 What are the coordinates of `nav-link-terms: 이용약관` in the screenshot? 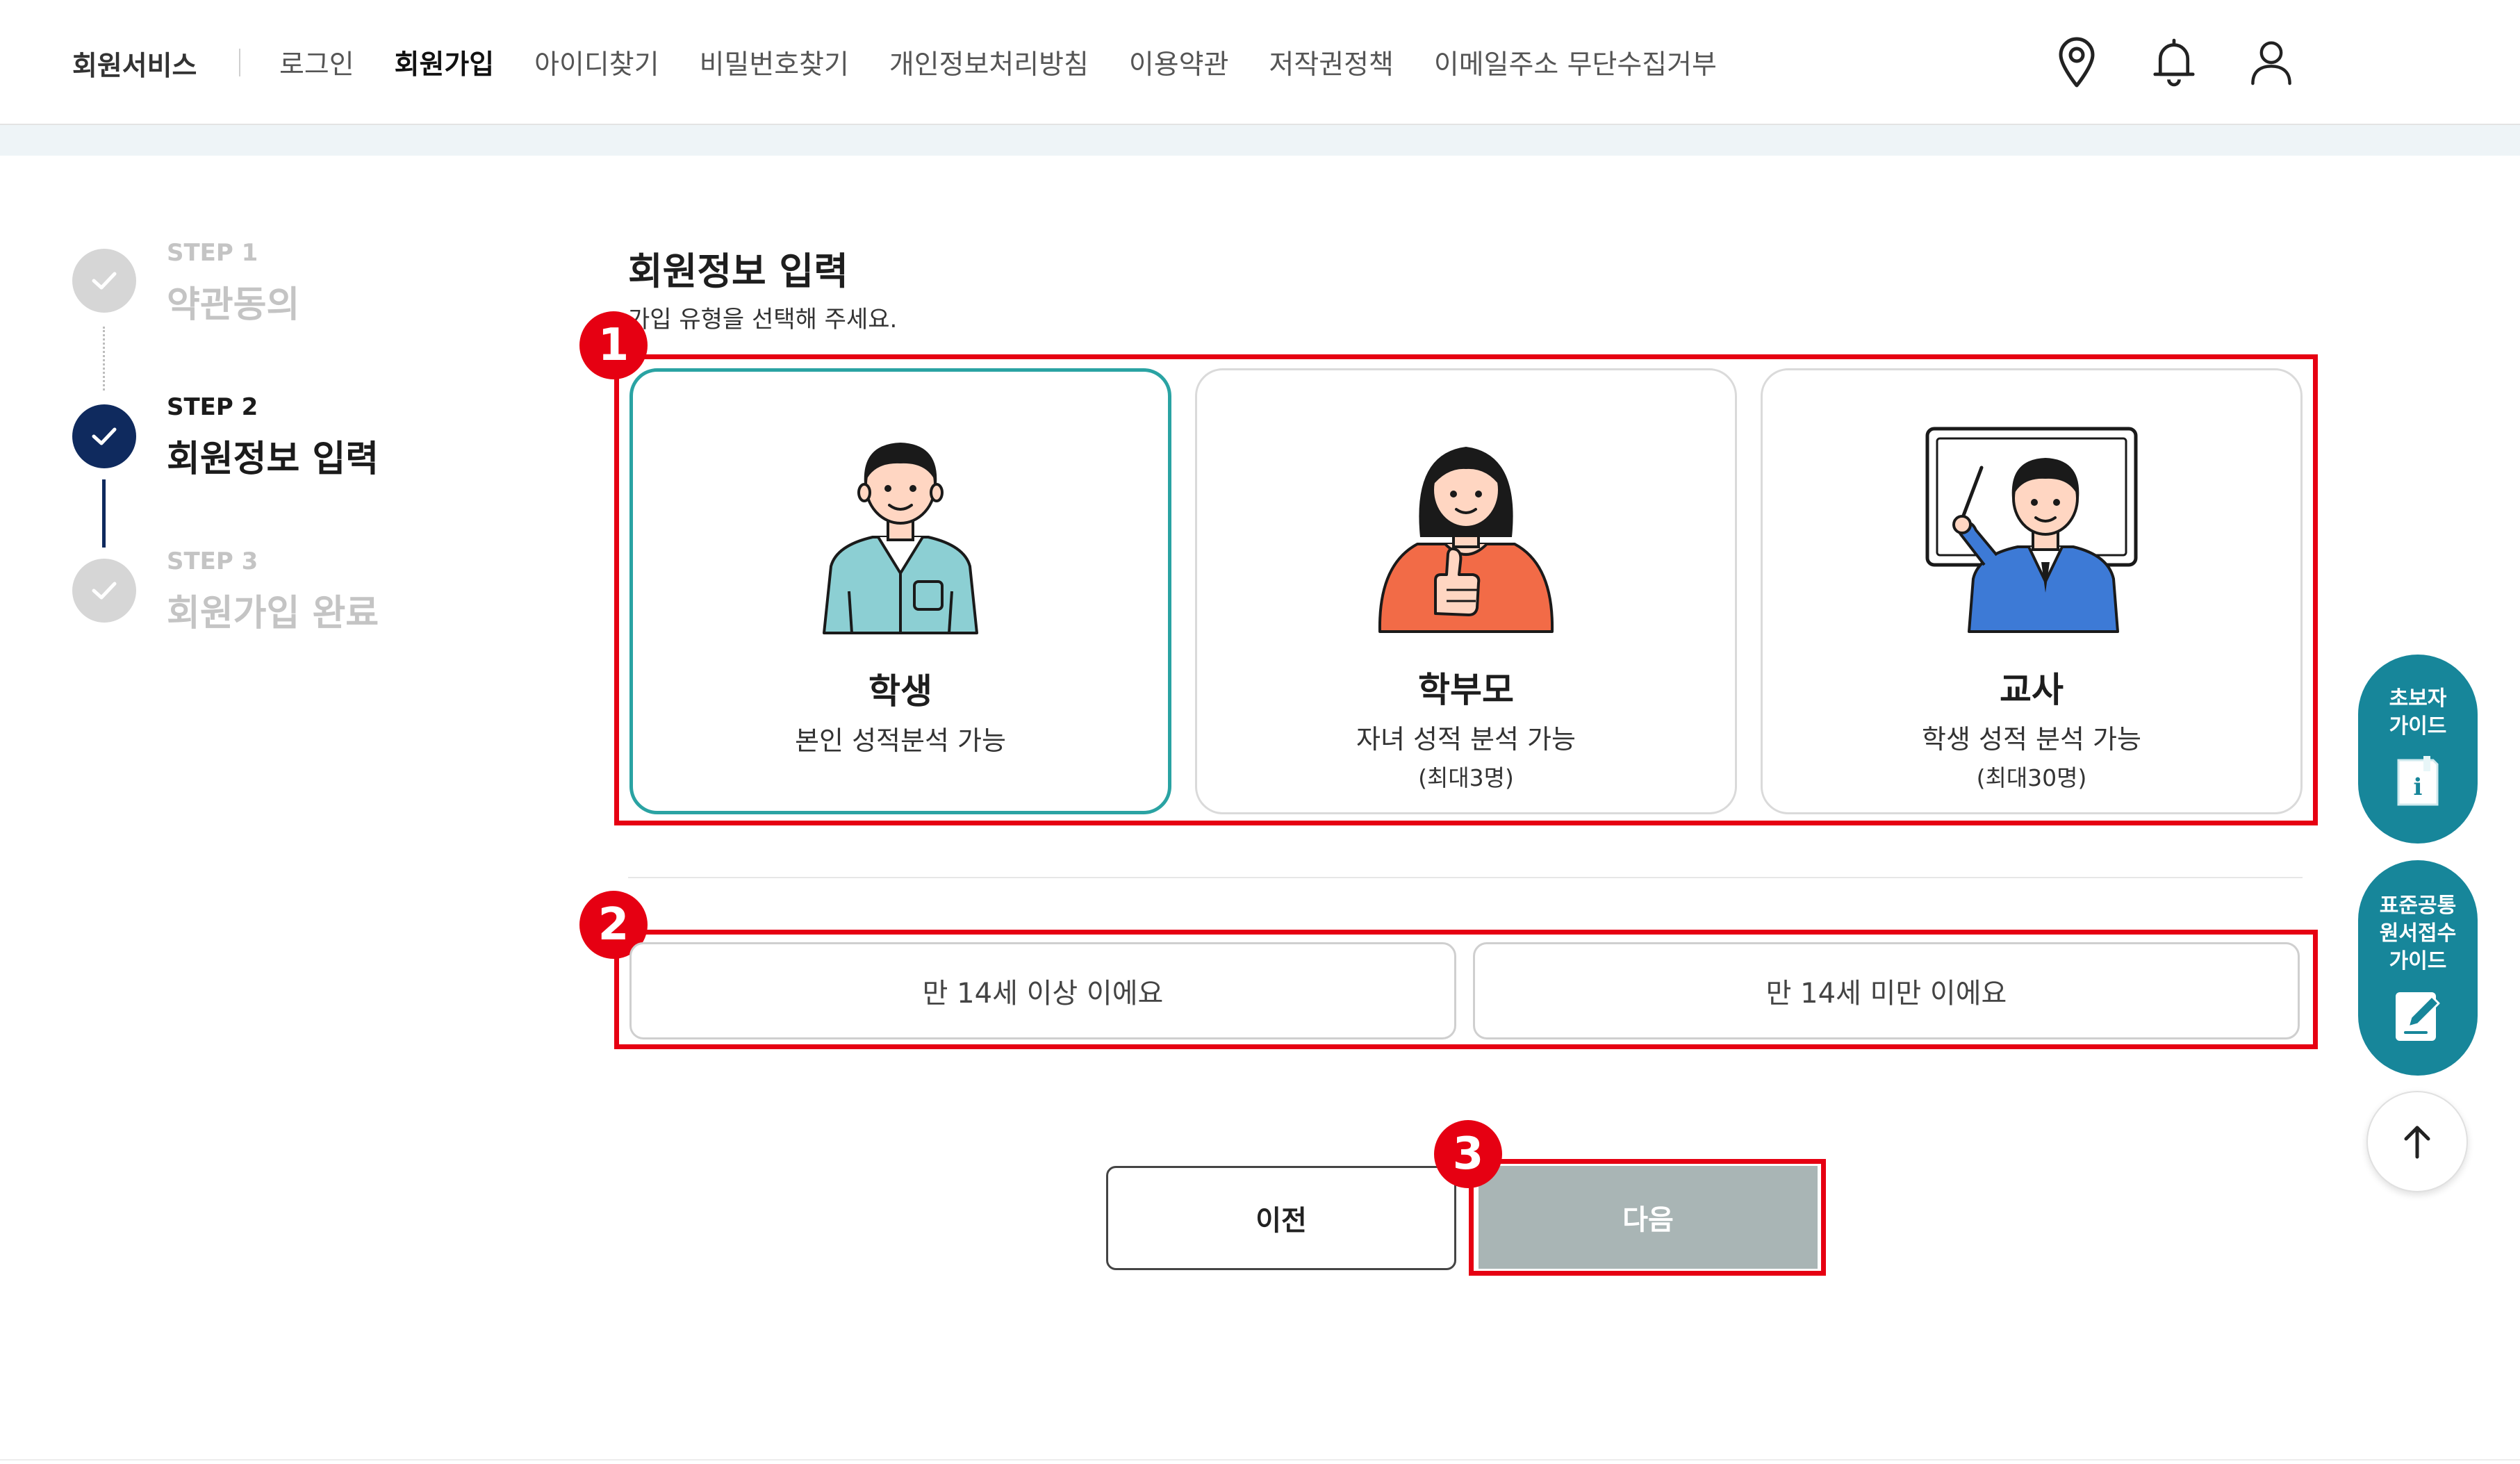 It's located at (1179, 62).